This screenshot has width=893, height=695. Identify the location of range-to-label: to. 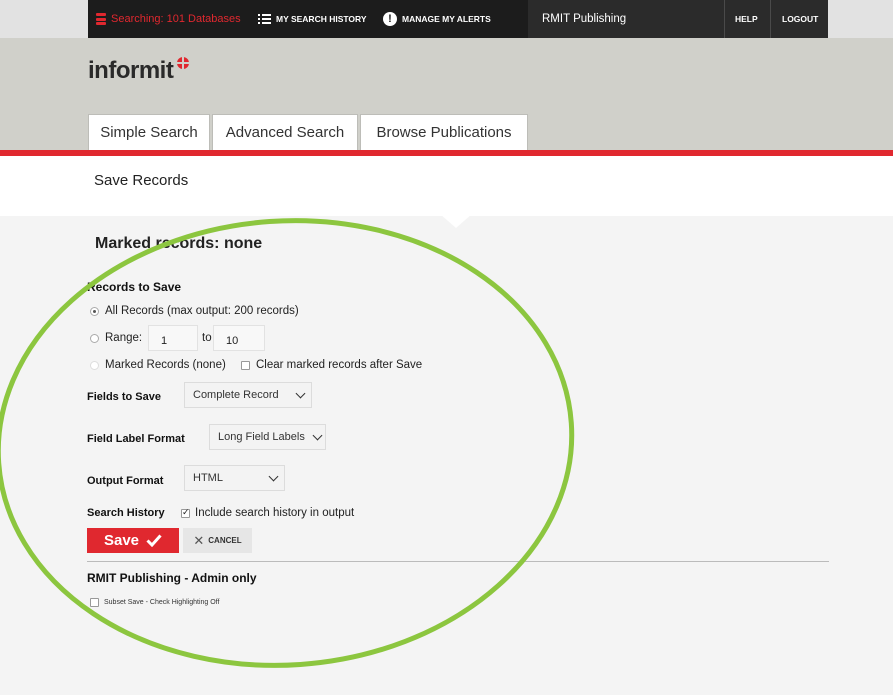
(207, 338).